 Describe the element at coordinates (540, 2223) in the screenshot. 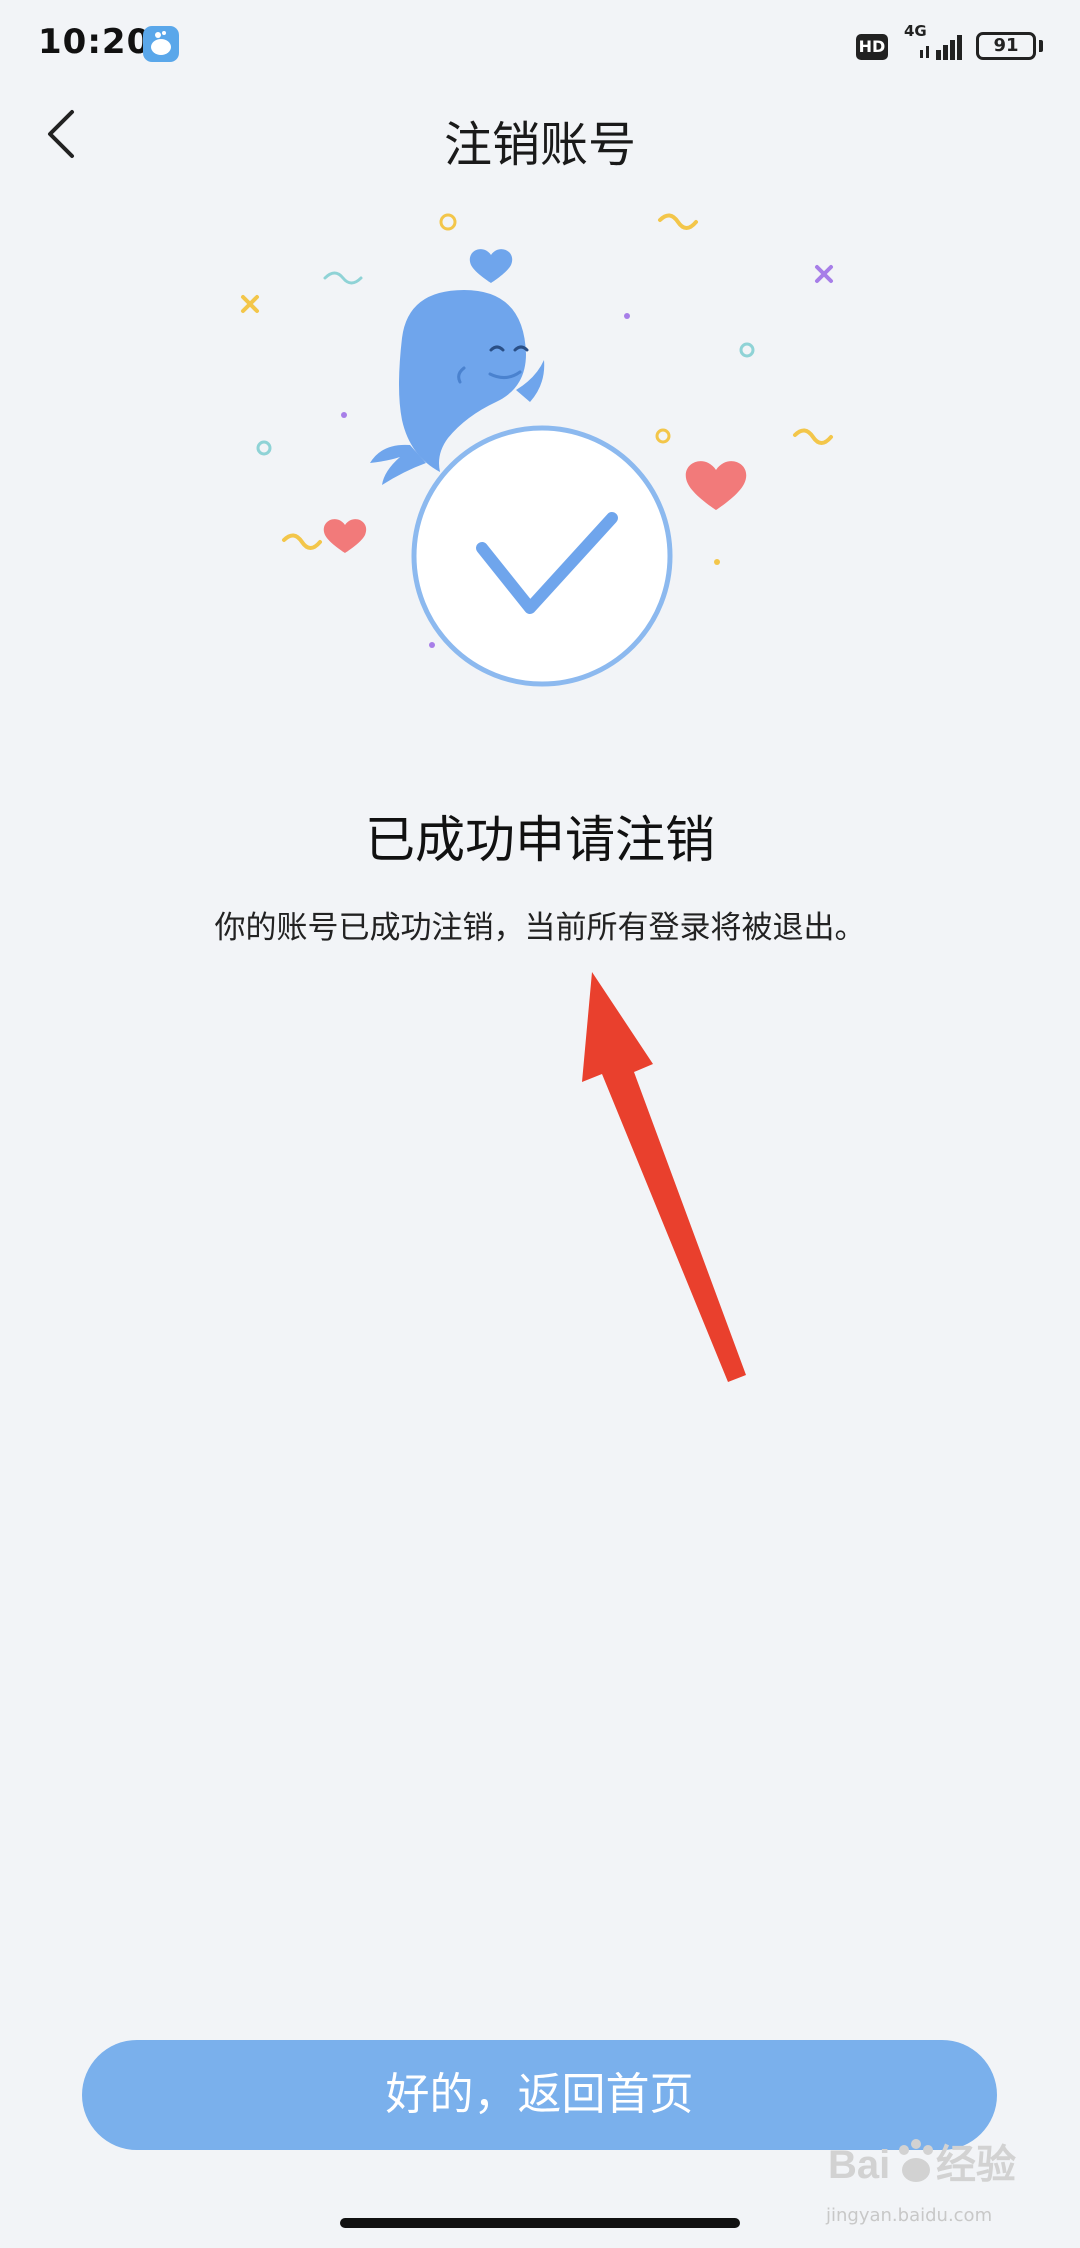

I see `home-indicator` at that location.